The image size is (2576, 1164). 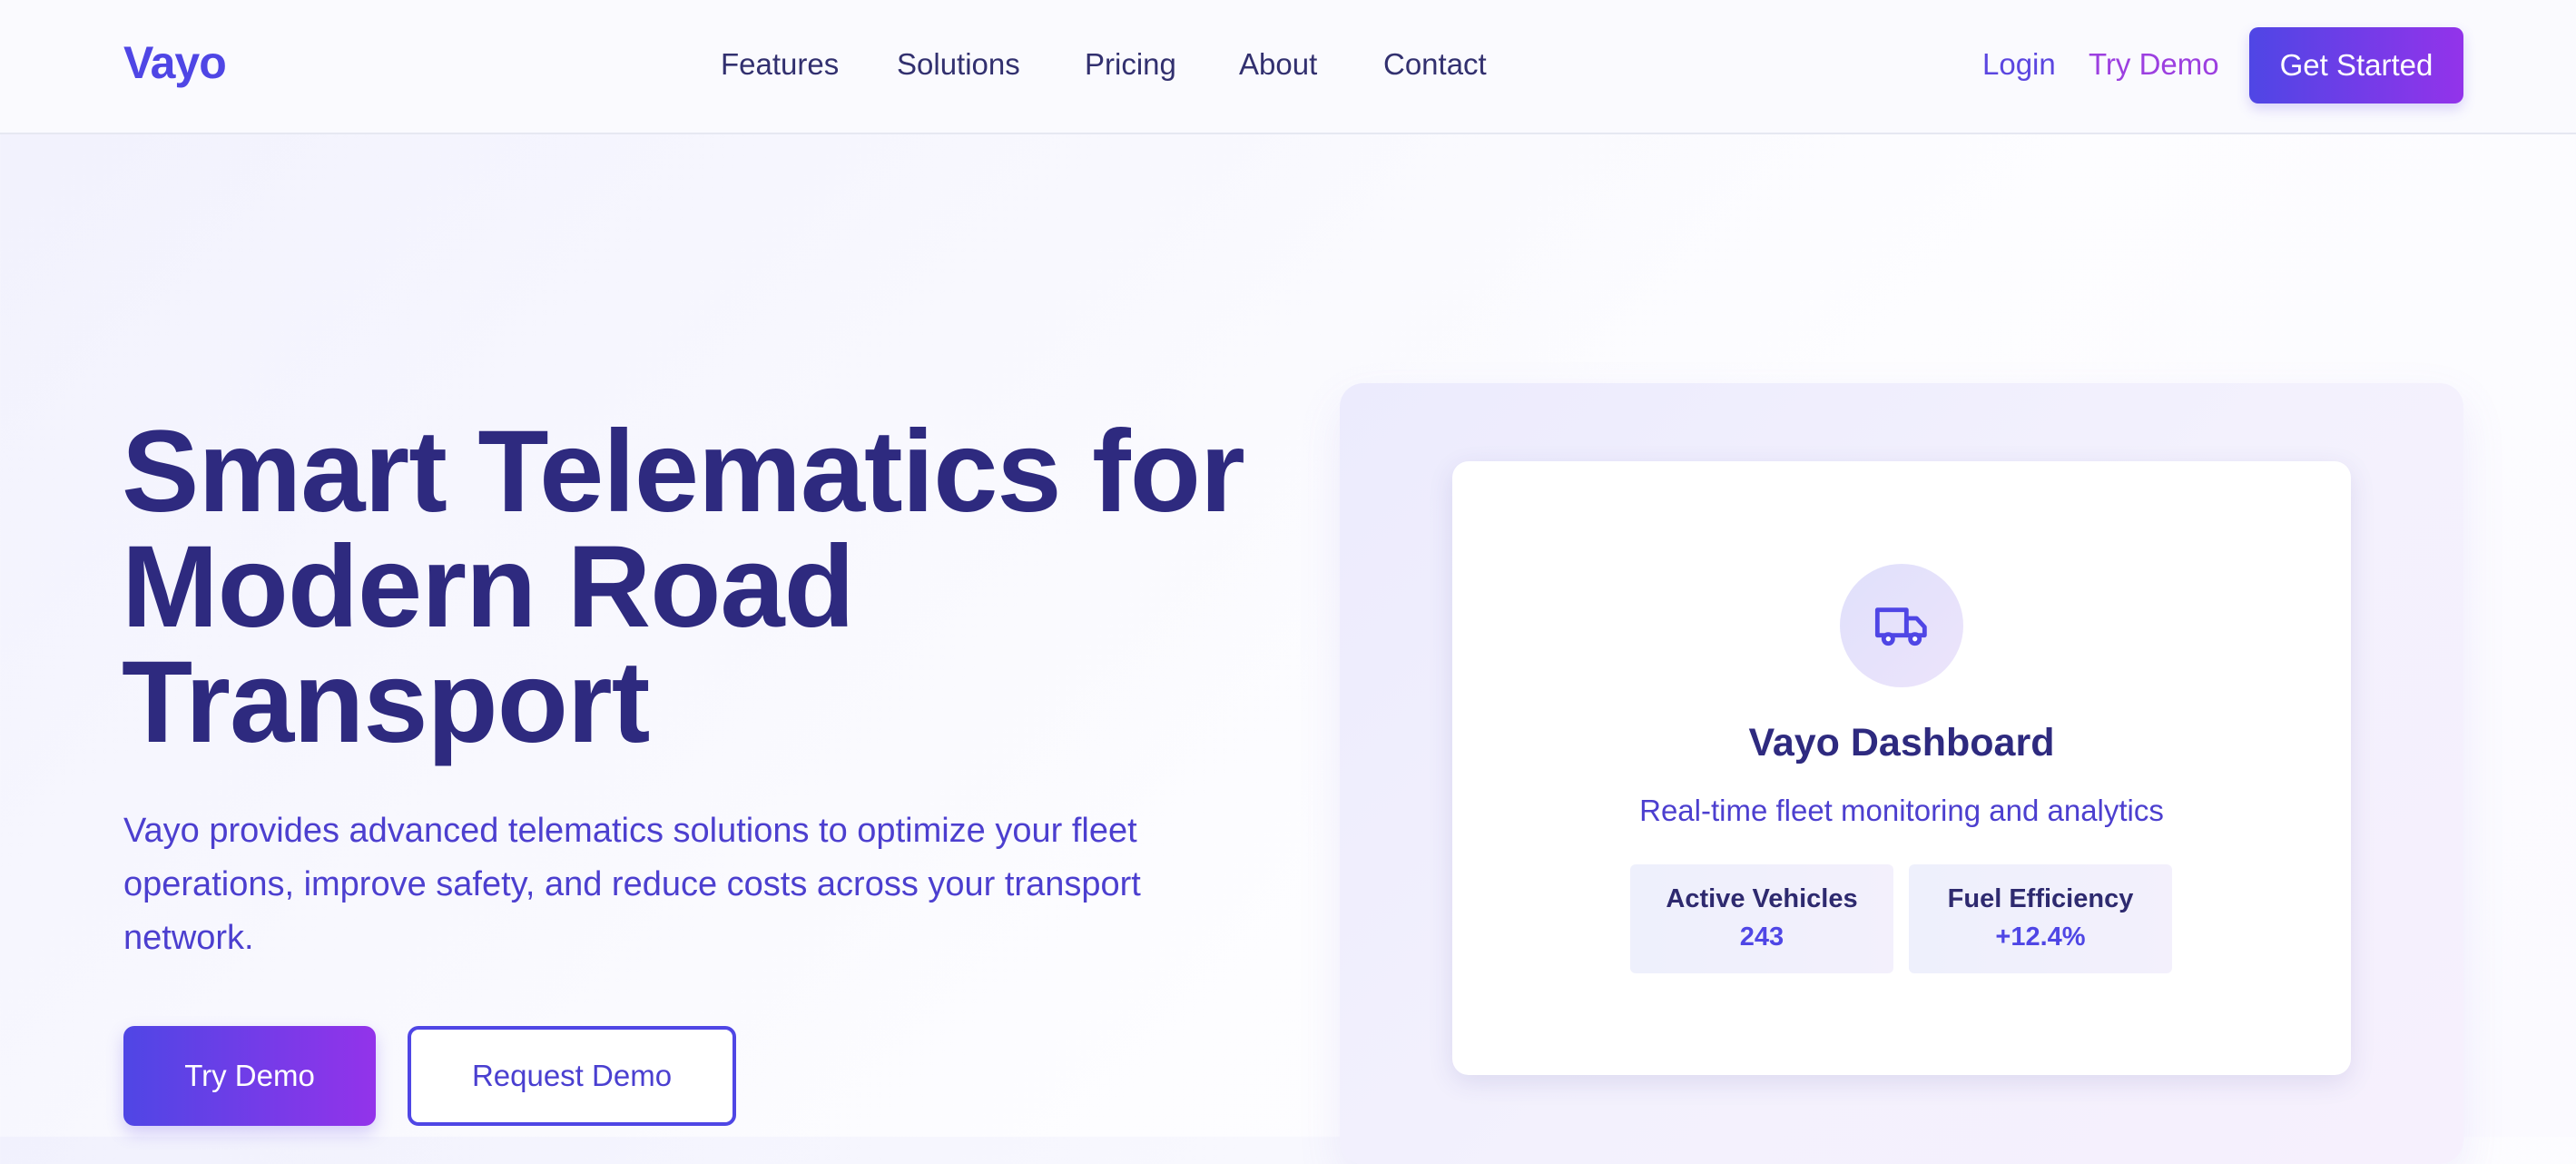 What do you see at coordinates (2040, 937) in the screenshot?
I see `stat-value: +12.4%` at bounding box center [2040, 937].